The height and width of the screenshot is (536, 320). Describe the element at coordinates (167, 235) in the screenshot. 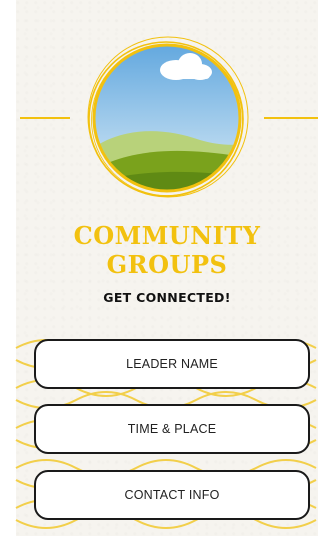

I see `title-line-1: COMMUNITY` at that location.